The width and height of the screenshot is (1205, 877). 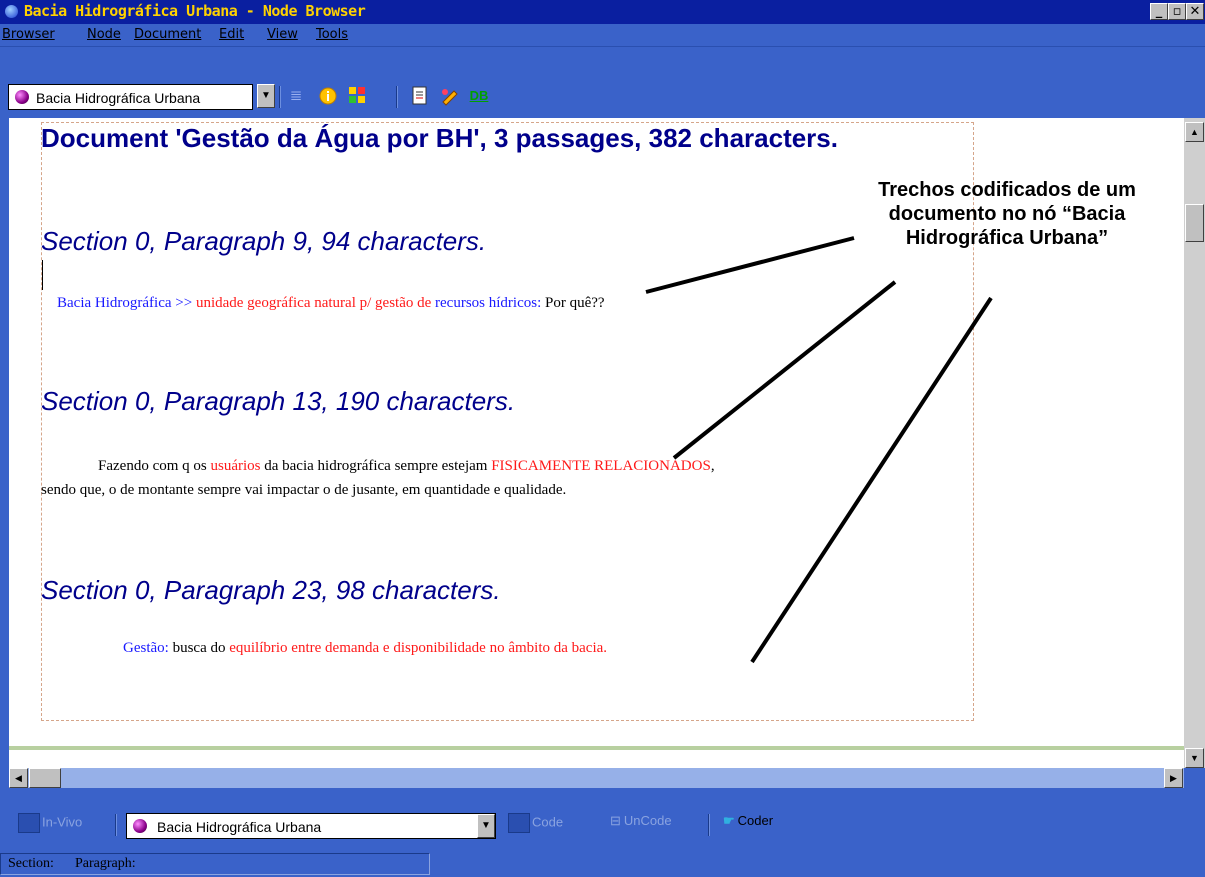 What do you see at coordinates (50, 823) in the screenshot?
I see `invivo-button: In-Vivo` at bounding box center [50, 823].